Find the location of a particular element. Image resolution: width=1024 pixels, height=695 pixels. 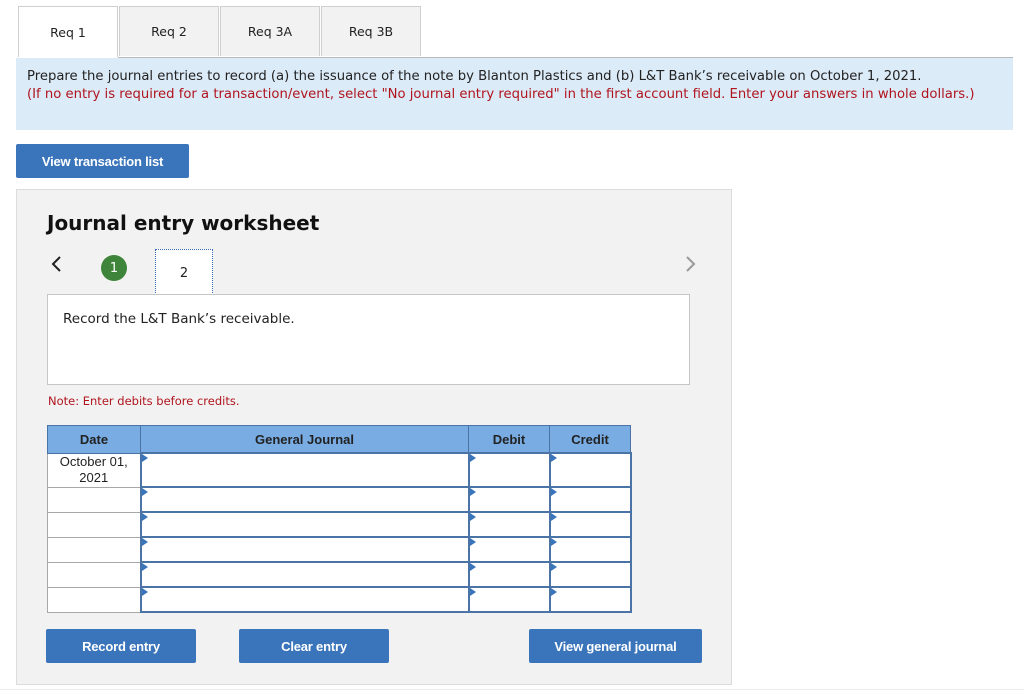

requirement-tabs: Req 1 Req 2 Req 3A Req 3B is located at coordinates (220, 31).